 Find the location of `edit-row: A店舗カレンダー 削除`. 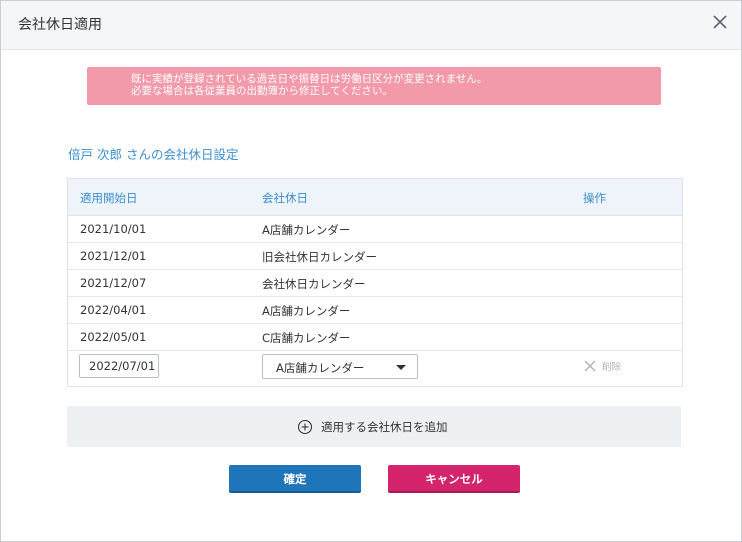

edit-row: A店舗カレンダー 削除 is located at coordinates (375, 368).